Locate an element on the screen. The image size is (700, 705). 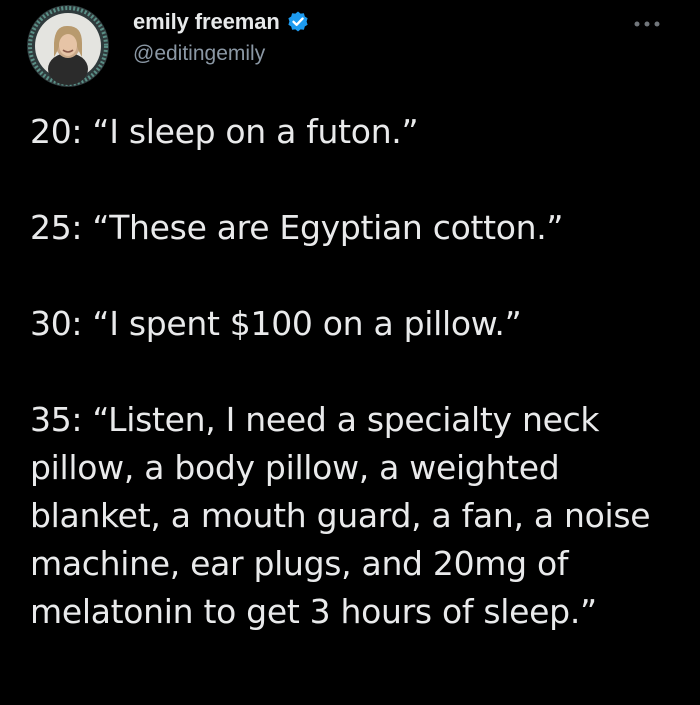
tweet-paragraph: 30: “I spent $100 on a pillow.” is located at coordinates (276, 323).